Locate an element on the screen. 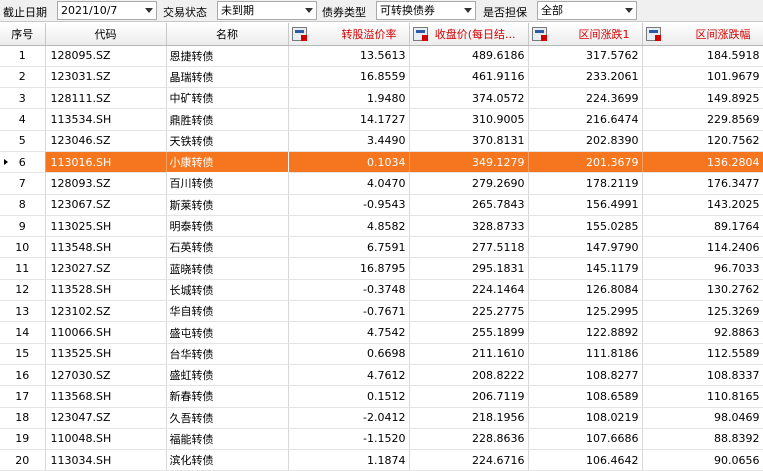 The image size is (763, 471). bond-name-cell: 天铁转债 is located at coordinates (227, 141).